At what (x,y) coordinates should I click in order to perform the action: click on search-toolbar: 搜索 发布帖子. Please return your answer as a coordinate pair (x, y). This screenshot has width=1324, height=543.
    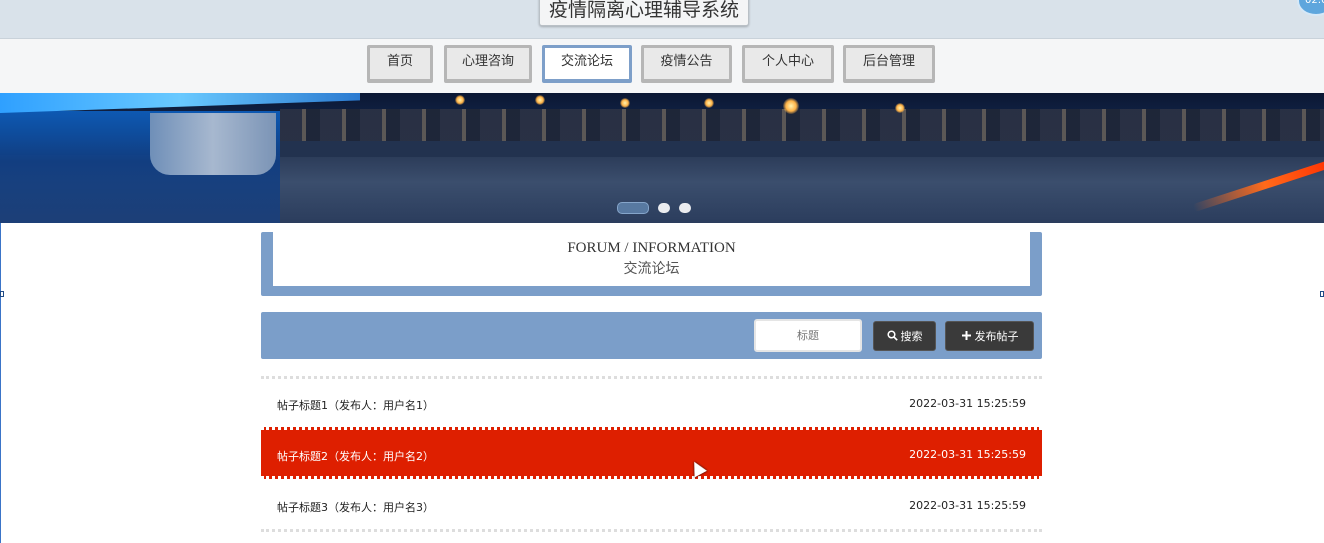
    Looking at the image, I should click on (651, 335).